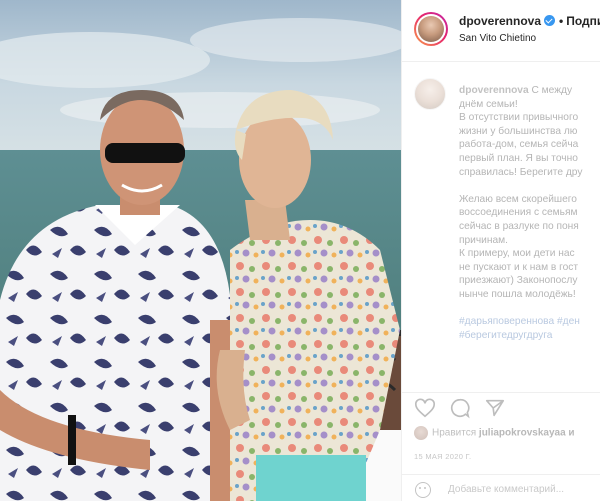 Image resolution: width=600 pixels, height=501 pixels. What do you see at coordinates (529, 336) in the screenshot?
I see `hashtag-link: #берегитедругдруга` at bounding box center [529, 336].